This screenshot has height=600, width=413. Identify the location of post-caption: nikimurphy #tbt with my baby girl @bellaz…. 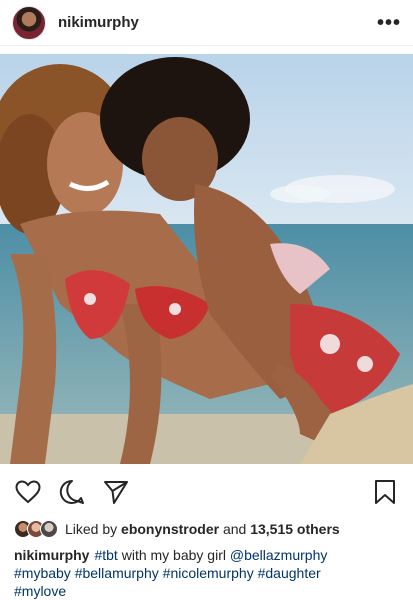
(209, 573).